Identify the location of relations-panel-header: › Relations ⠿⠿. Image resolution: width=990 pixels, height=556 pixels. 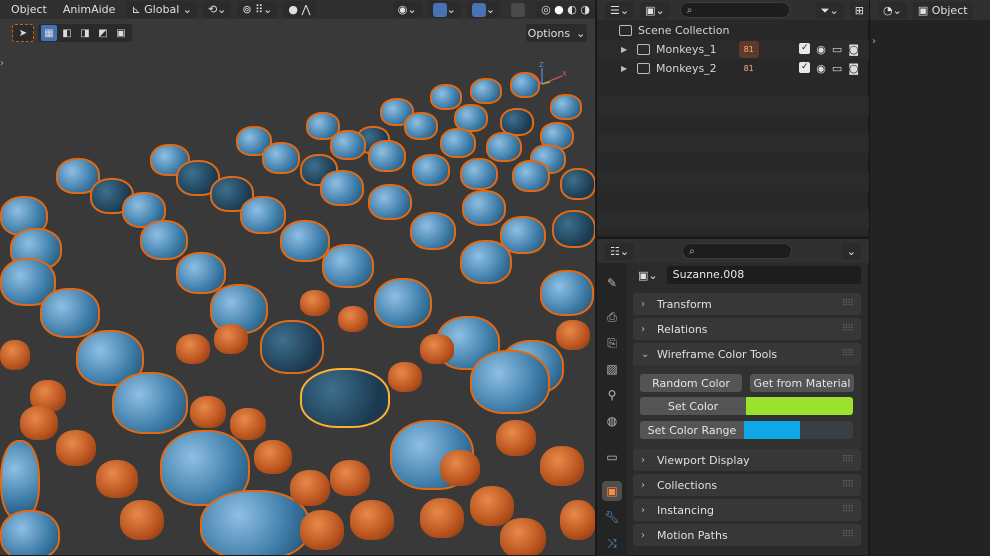
(747, 329).